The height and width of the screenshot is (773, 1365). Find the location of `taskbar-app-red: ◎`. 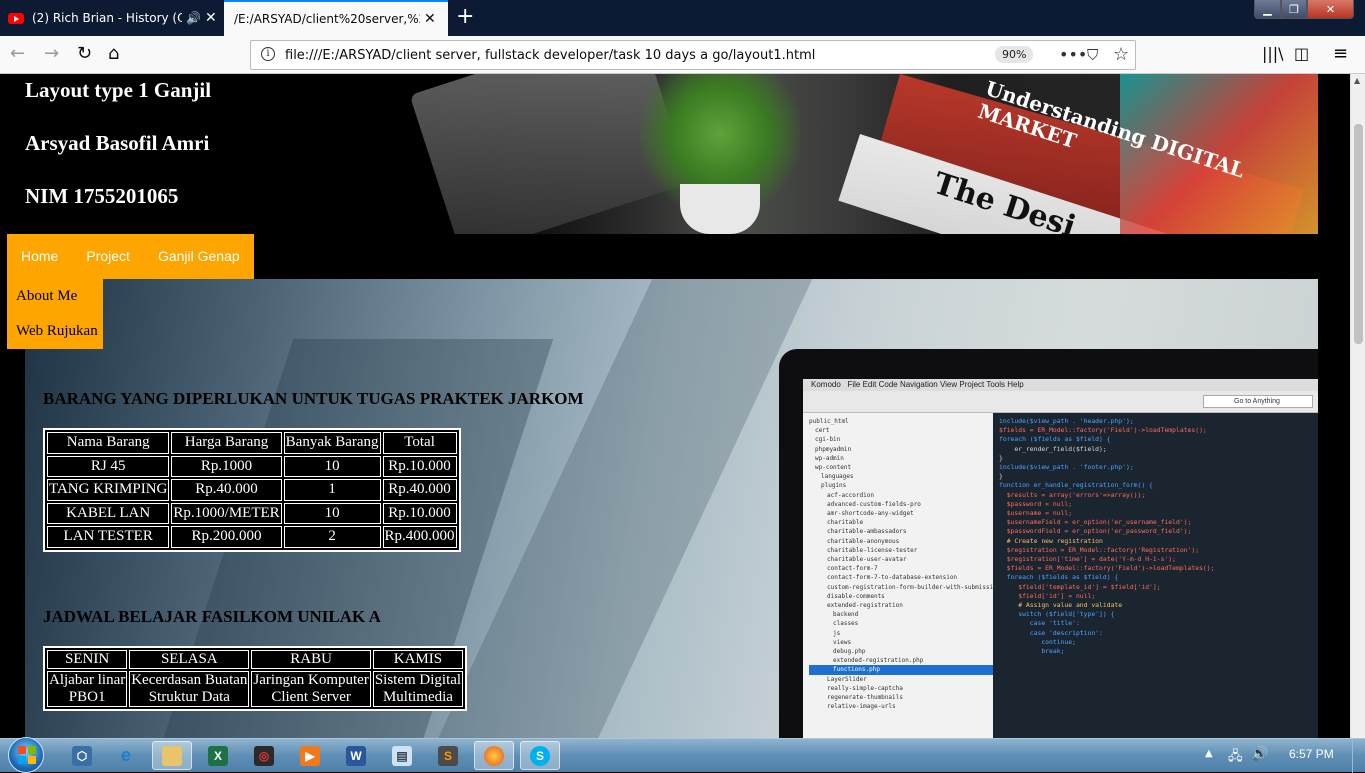

taskbar-app-red: ◎ is located at coordinates (264, 755).